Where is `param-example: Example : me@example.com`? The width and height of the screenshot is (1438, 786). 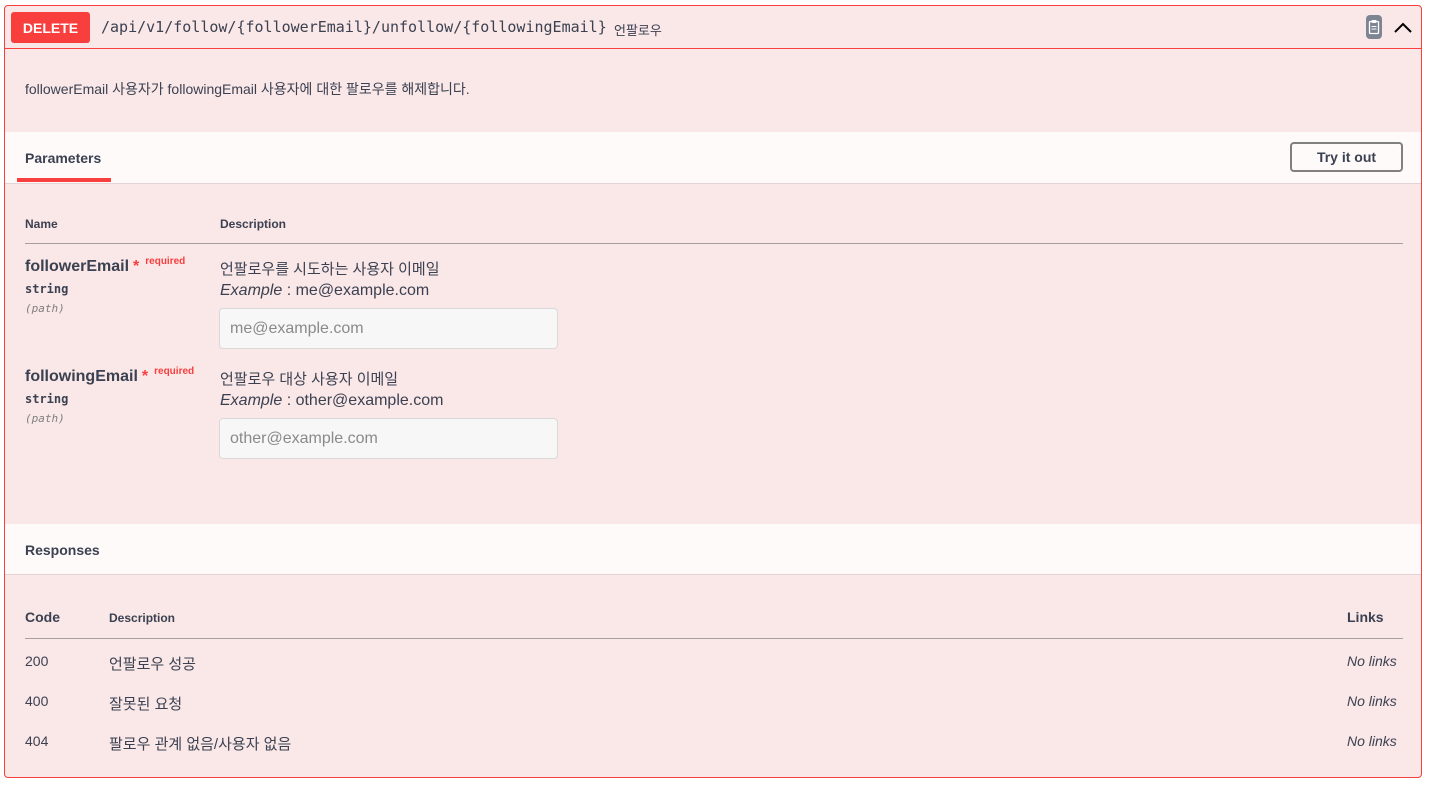 param-example: Example : me@example.com is located at coordinates (324, 291).